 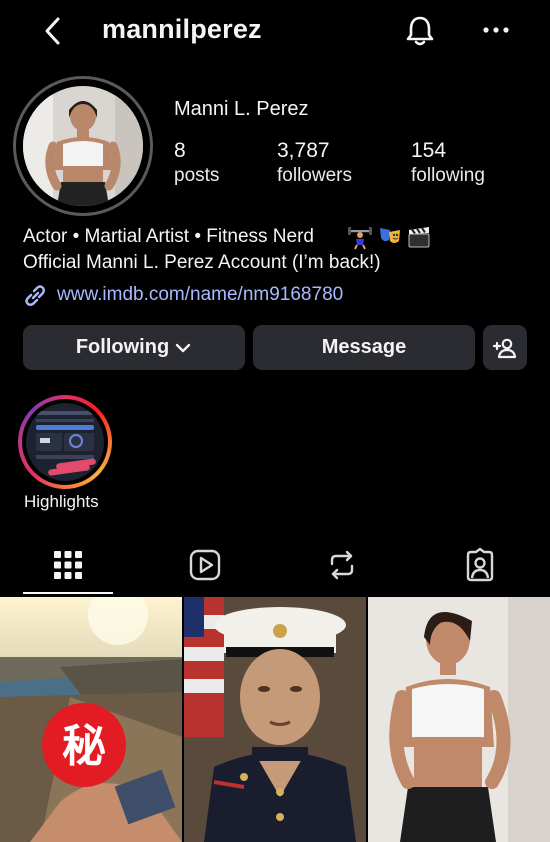 I want to click on more-options-icon, so click(x=496, y=30).